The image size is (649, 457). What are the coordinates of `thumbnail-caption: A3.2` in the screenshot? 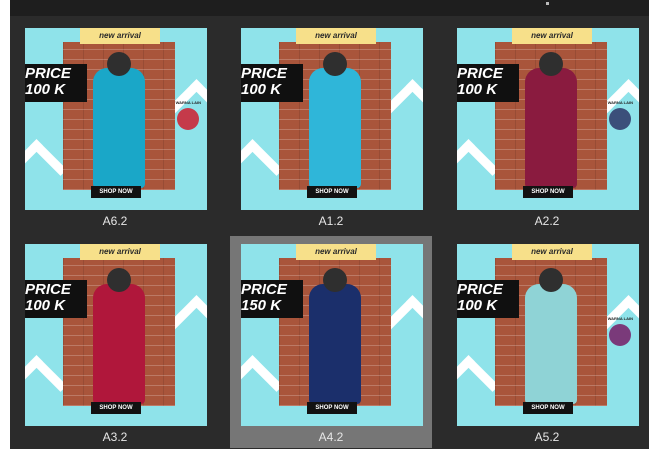 It's located at (115, 437).